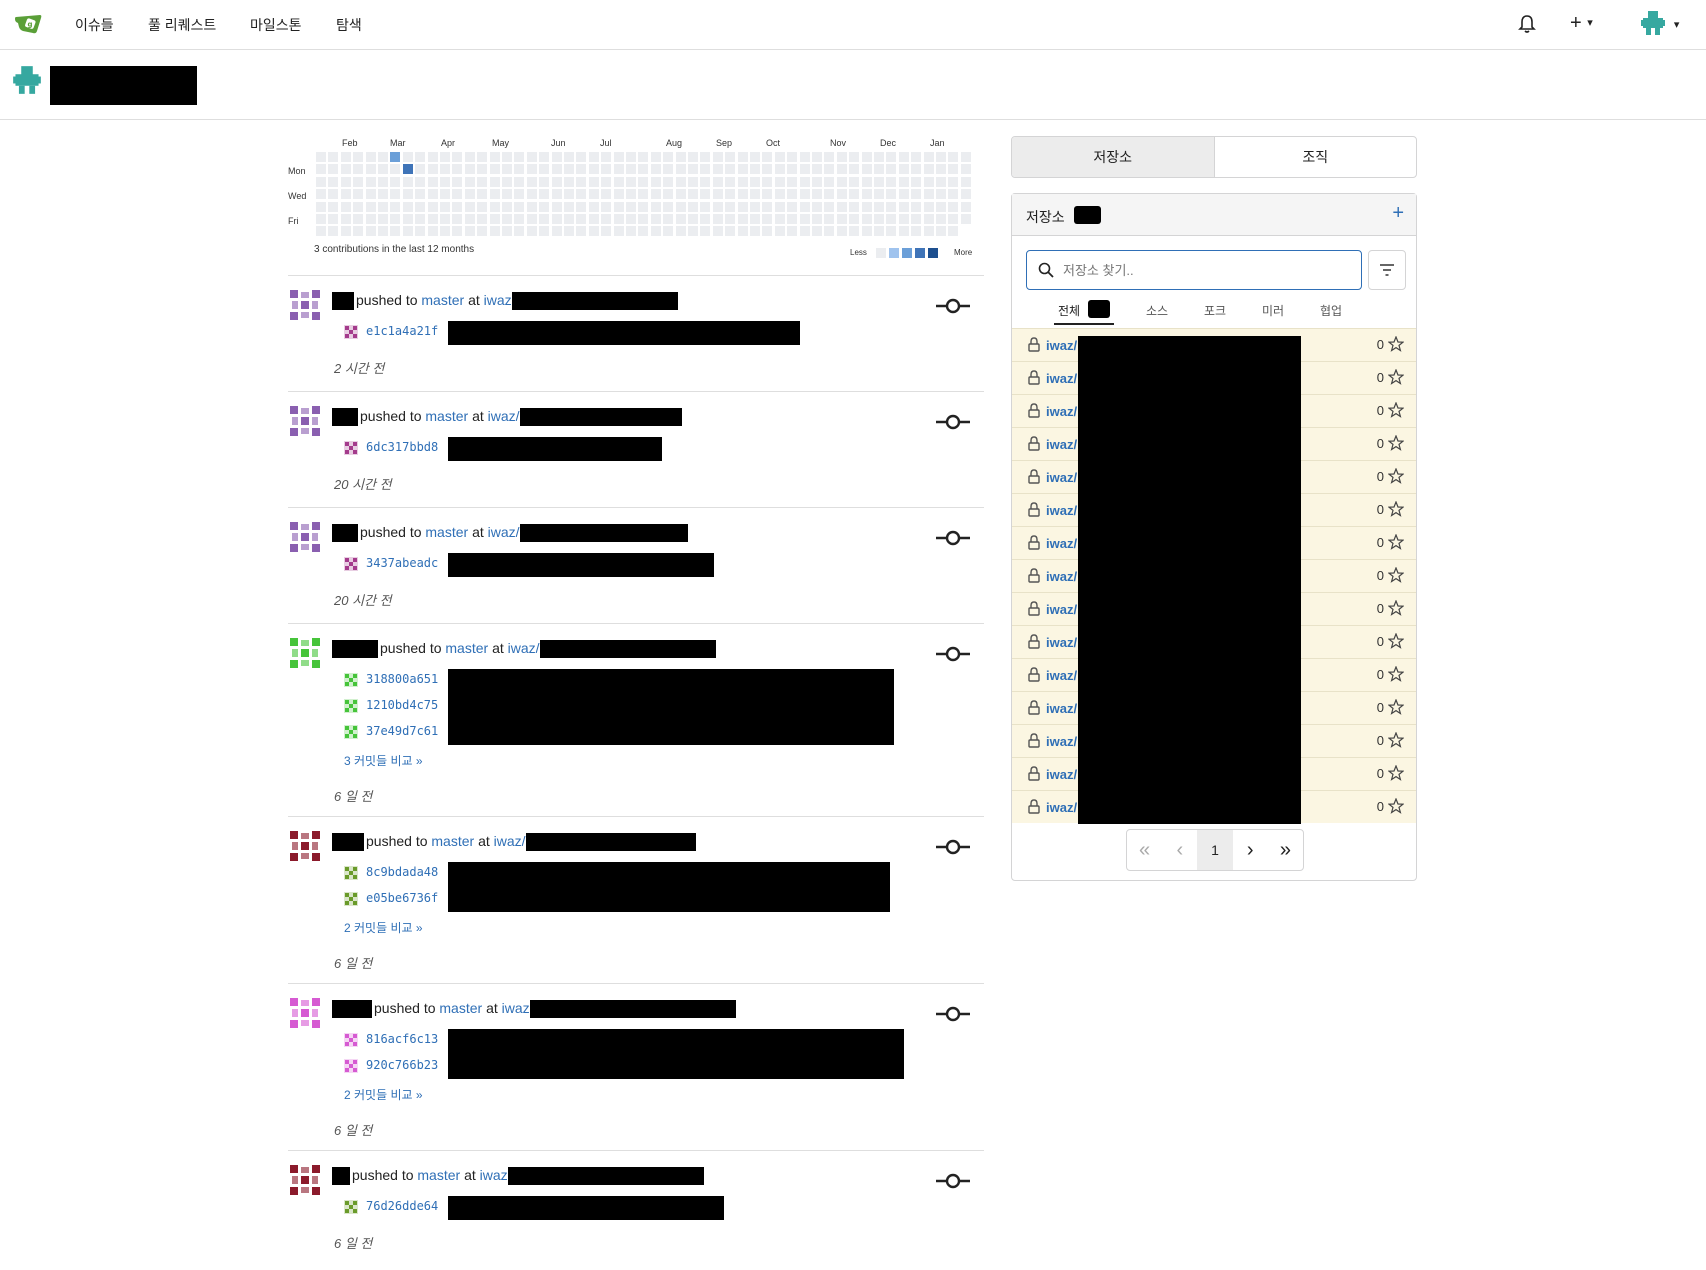 This screenshot has width=1706, height=1270. I want to click on commit-sha-link: 3437abeadc, so click(402, 563).